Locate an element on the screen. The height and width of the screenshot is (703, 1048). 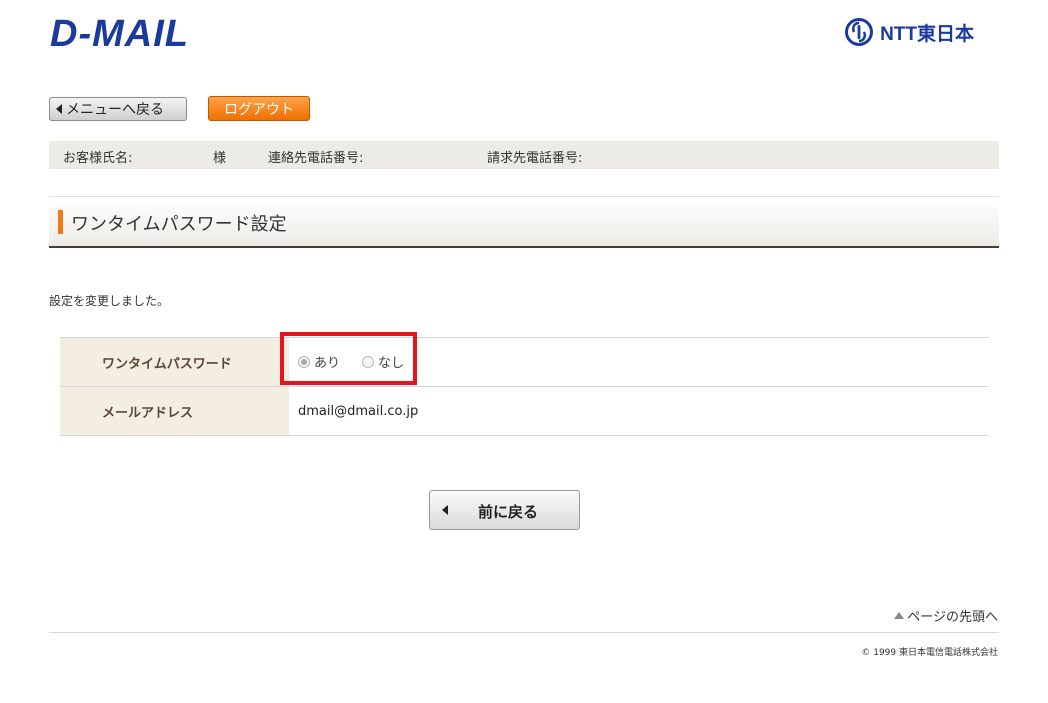
menu-back-button: メニューへ戻る is located at coordinates (118, 109).